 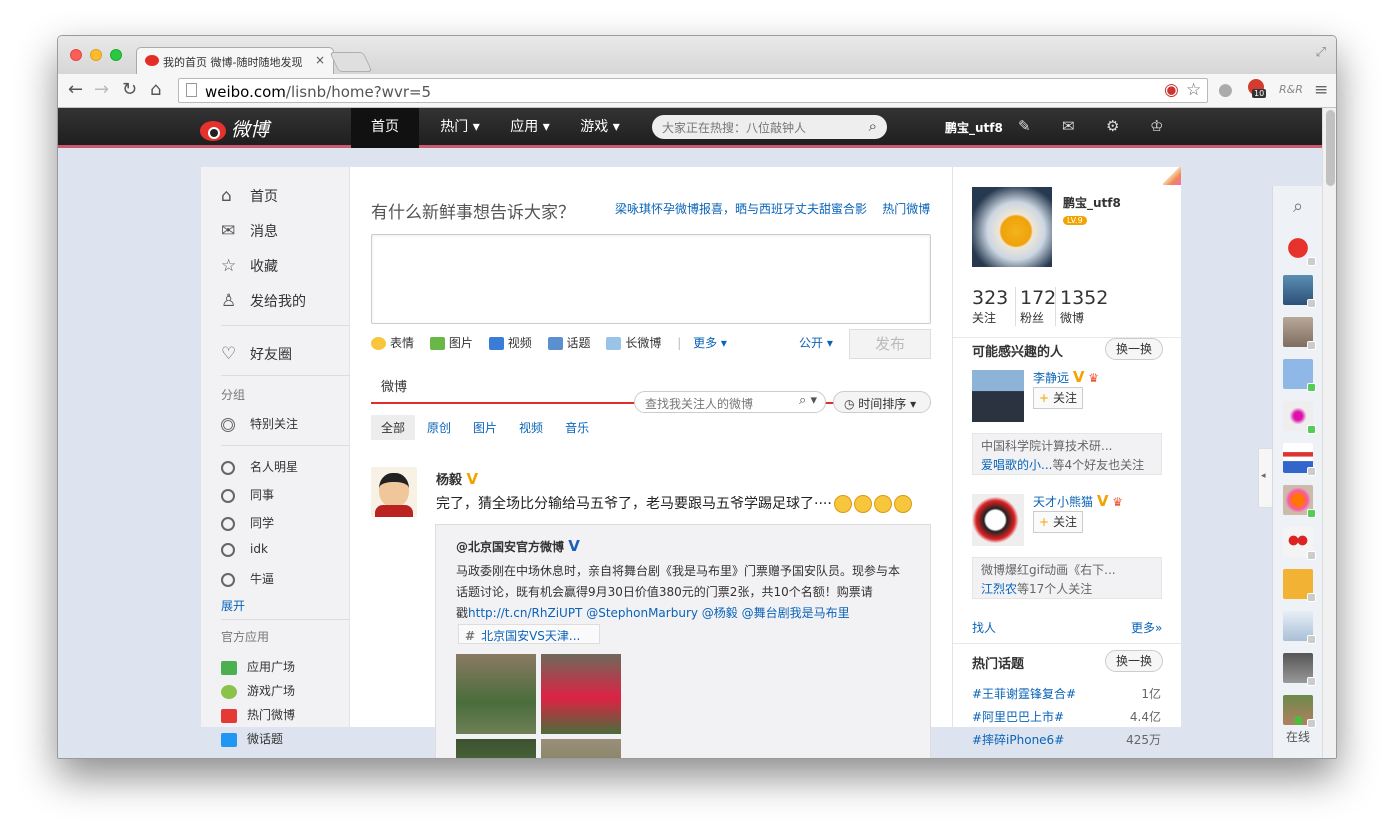 What do you see at coordinates (385, 128) in the screenshot?
I see `nav-home: 首页` at bounding box center [385, 128].